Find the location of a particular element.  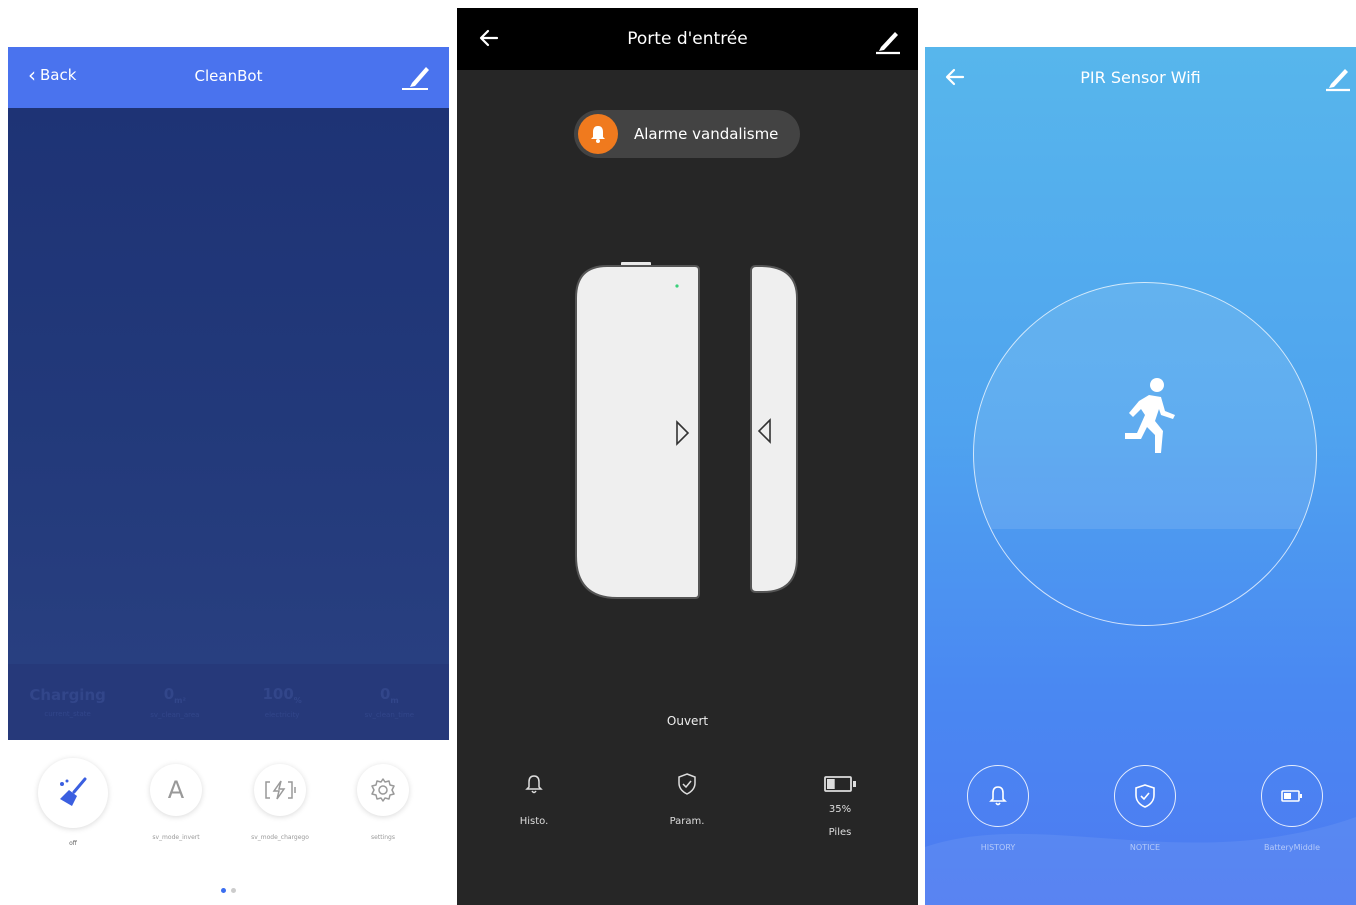

history-label: HISTORY is located at coordinates (998, 847).